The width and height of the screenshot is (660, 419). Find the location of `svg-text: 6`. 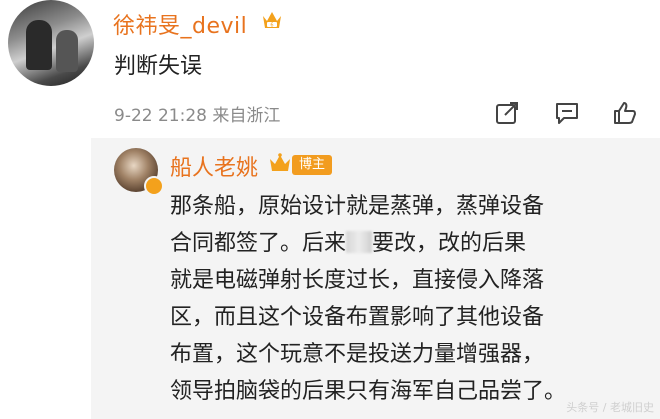

svg-text: 6 is located at coordinates (271, 26).